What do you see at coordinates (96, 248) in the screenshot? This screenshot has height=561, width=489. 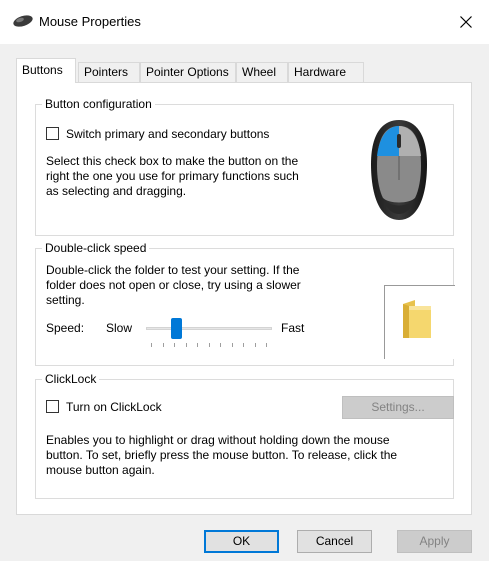 I see `double-click-legend: Double-click speed` at bounding box center [96, 248].